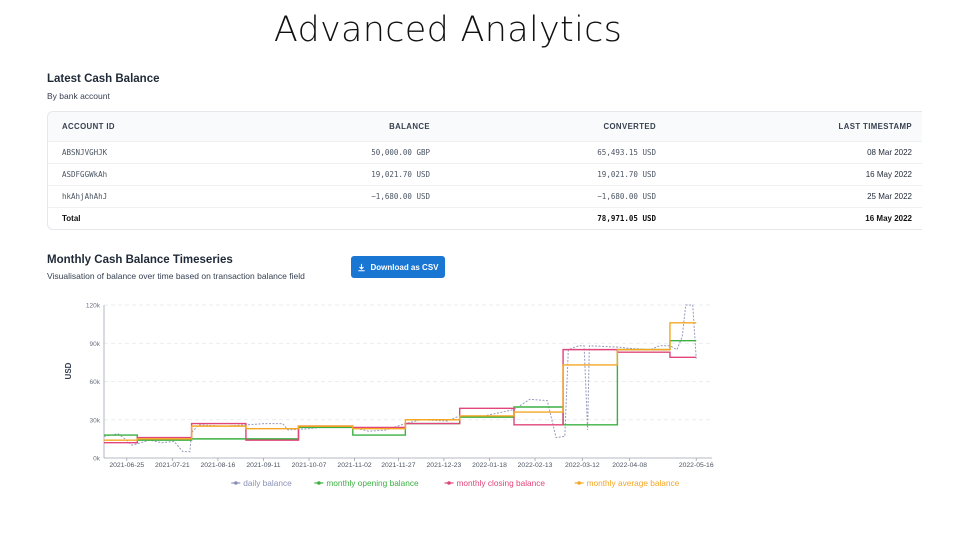  I want to click on x-tick-label: 2021-07-21, so click(172, 465).